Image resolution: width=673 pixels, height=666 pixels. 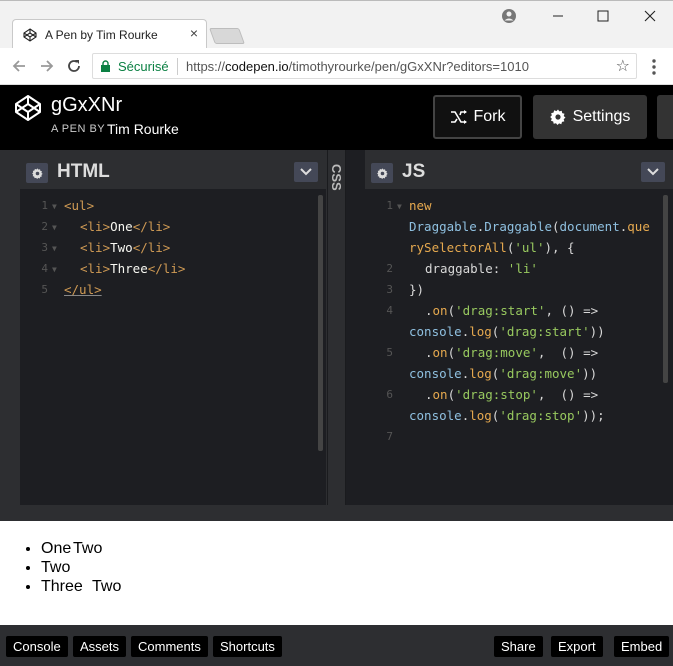 I want to click on tab-close-icon: ×, so click(x=194, y=33).